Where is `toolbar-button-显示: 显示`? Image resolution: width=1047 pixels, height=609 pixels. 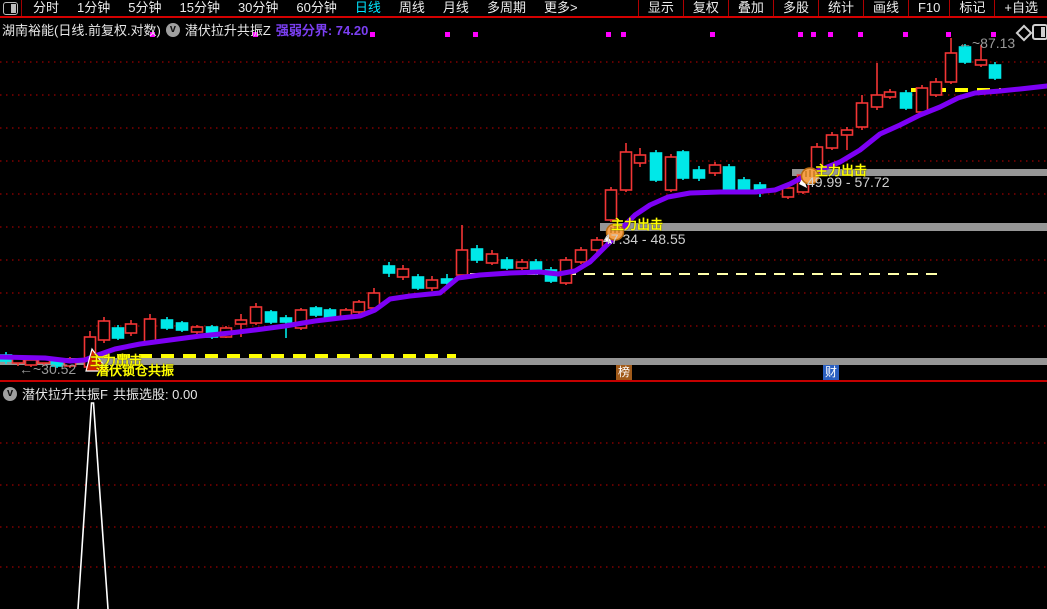
toolbar-button-显示: 显示 is located at coordinates (660, 8).